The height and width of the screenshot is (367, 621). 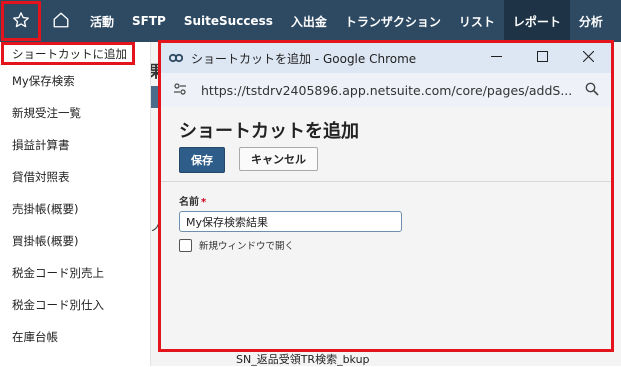 I want to click on menu-item-new-orders: 新規受注一覧, so click(x=75, y=113).